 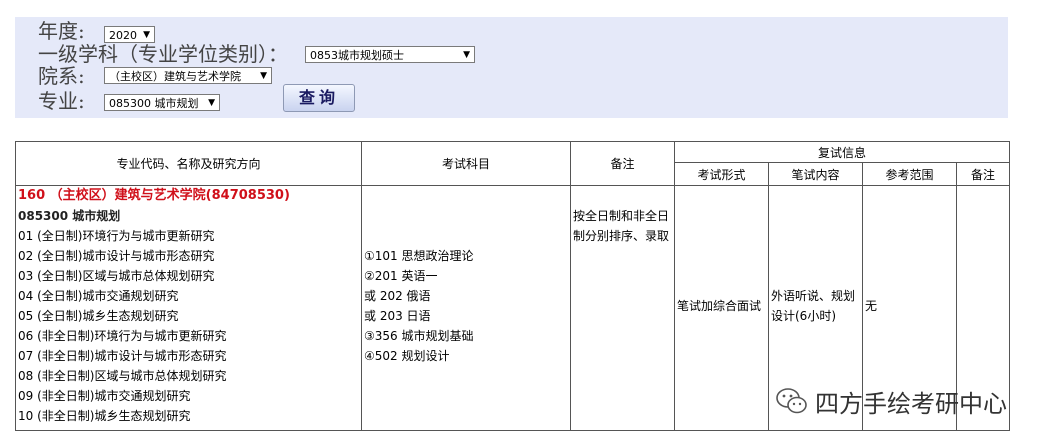 What do you see at coordinates (621, 216) in the screenshot?
I see `remark-line: 按全日制和非全日` at bounding box center [621, 216].